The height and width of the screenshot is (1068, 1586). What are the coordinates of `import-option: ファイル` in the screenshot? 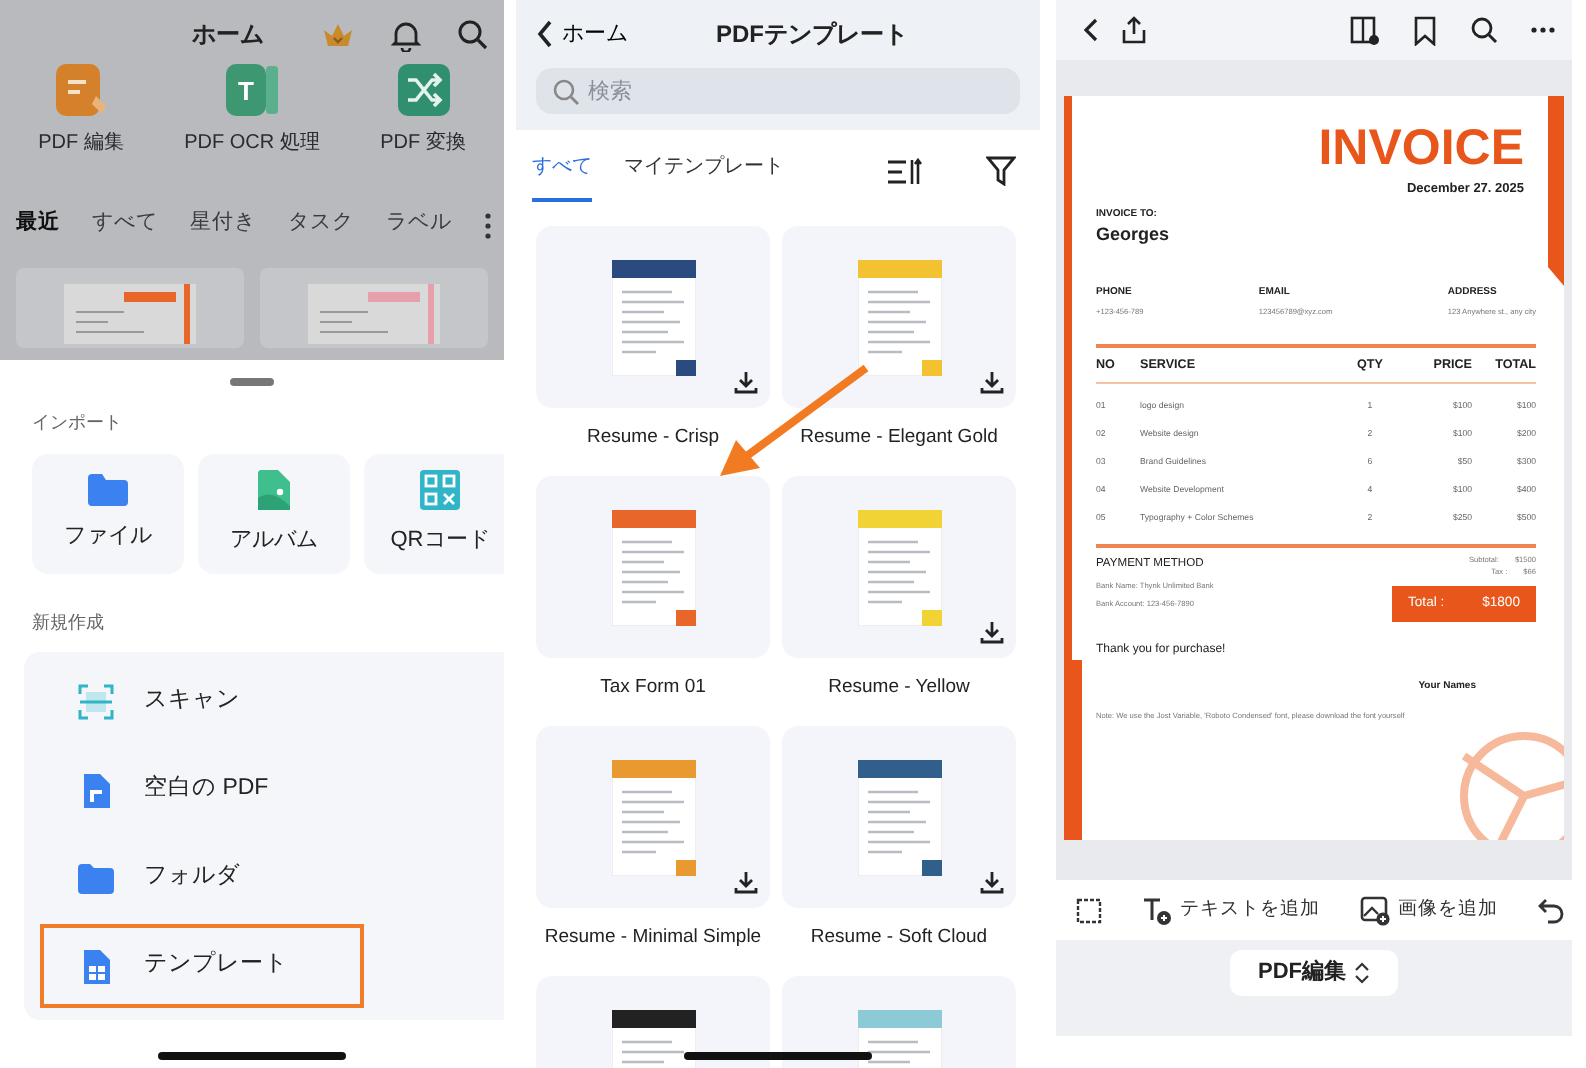 It's located at (108, 513).